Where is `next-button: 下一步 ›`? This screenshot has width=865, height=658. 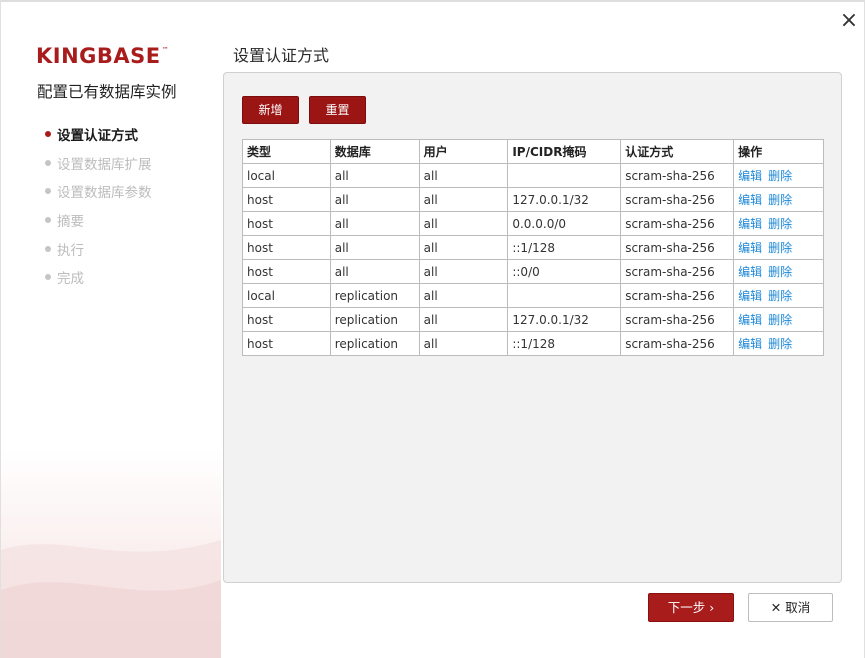
next-button: 下一步 › is located at coordinates (691, 607).